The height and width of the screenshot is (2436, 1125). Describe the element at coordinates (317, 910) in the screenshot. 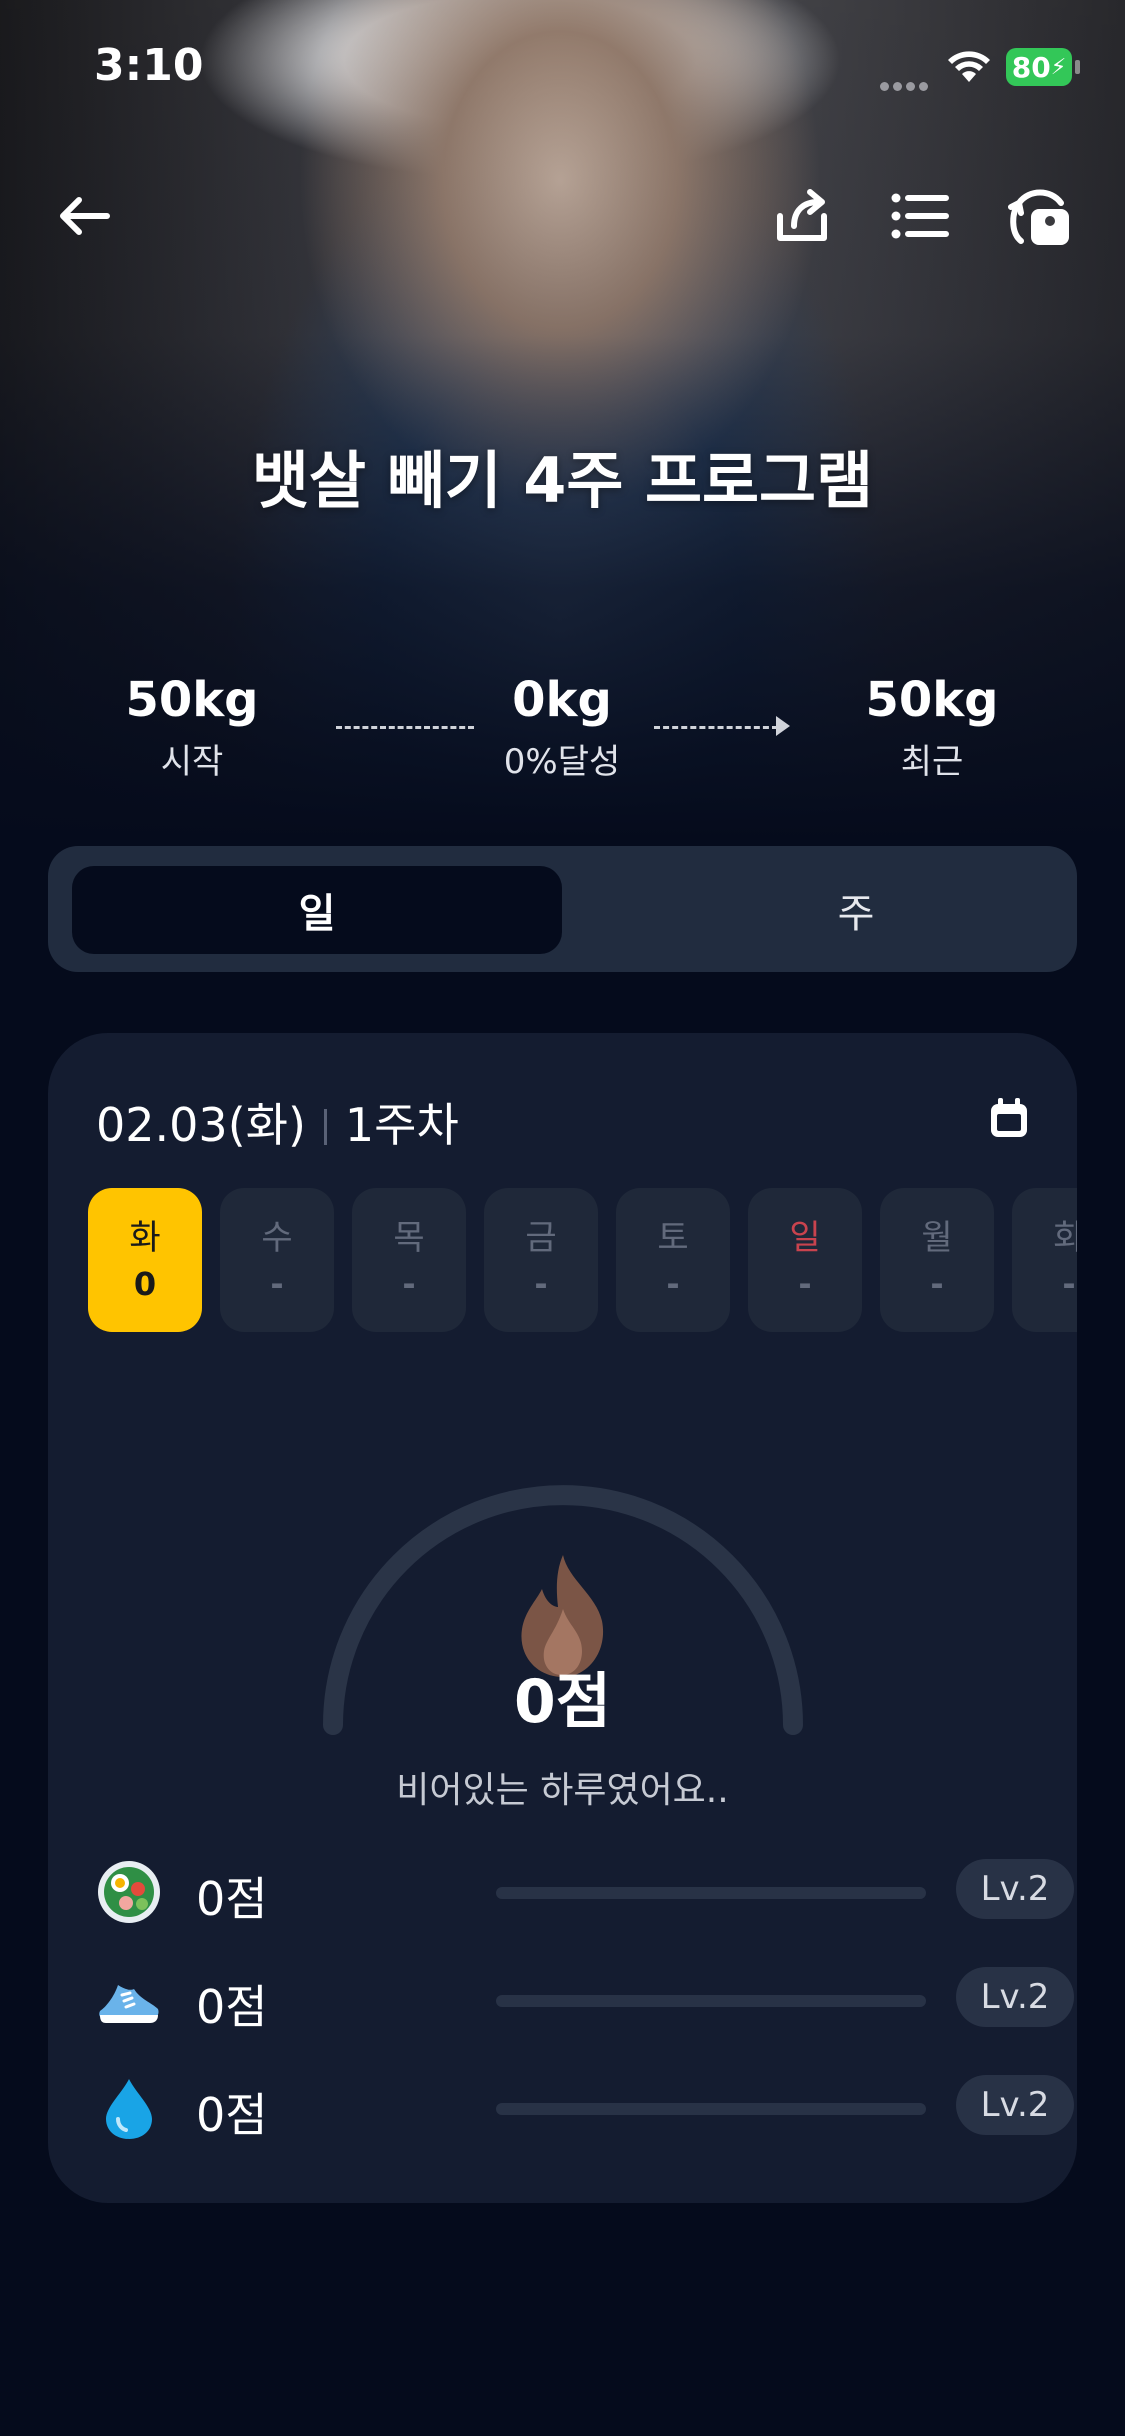

I see `tab-daily: 일` at that location.